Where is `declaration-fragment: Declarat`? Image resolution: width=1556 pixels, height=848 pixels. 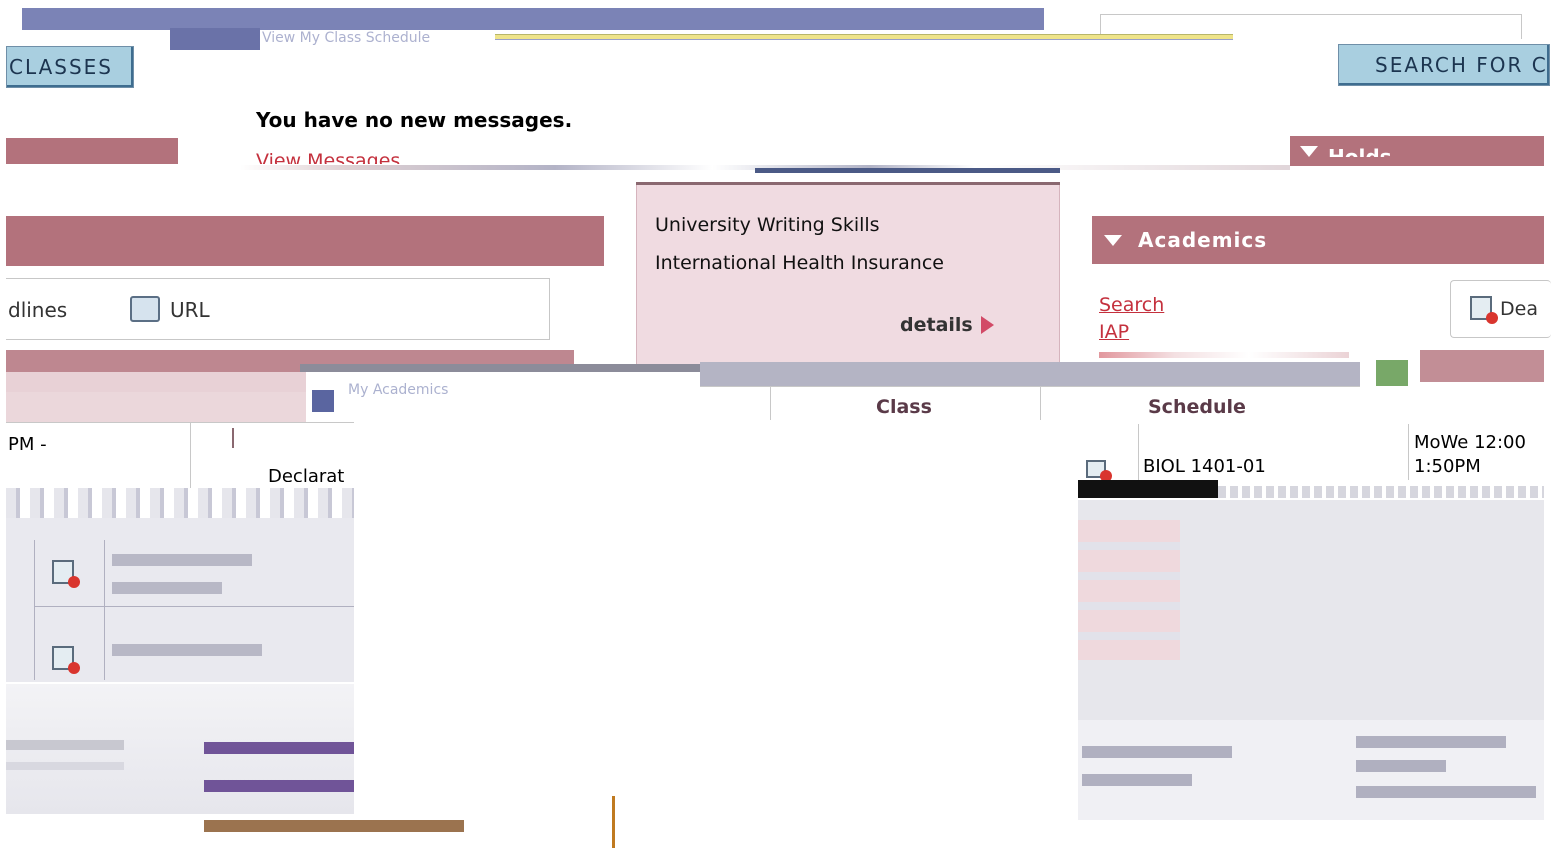
declaration-fragment: Declarat is located at coordinates (306, 474).